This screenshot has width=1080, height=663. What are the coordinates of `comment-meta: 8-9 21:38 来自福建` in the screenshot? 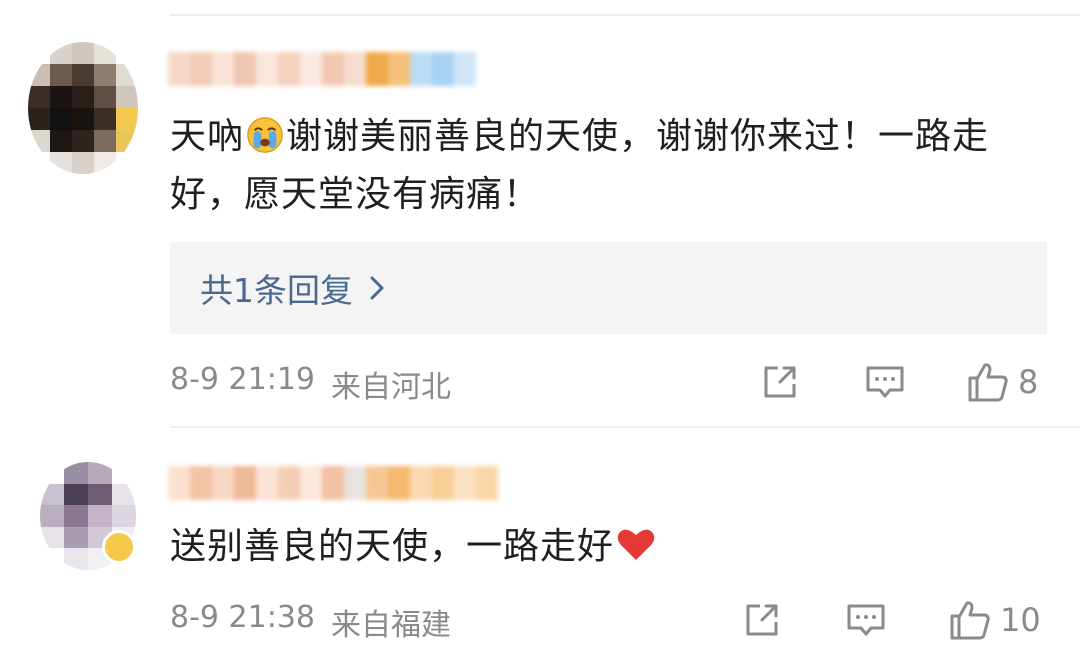 It's located at (310, 622).